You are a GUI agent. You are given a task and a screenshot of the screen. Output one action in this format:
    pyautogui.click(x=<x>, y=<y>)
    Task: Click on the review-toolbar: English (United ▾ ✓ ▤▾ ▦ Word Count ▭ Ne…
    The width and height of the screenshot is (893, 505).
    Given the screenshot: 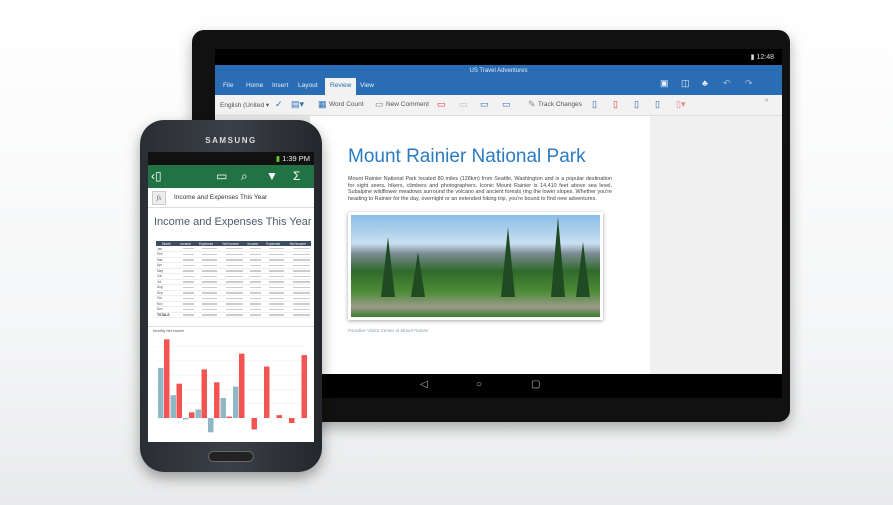 What is the action you would take?
    pyautogui.click(x=498, y=105)
    